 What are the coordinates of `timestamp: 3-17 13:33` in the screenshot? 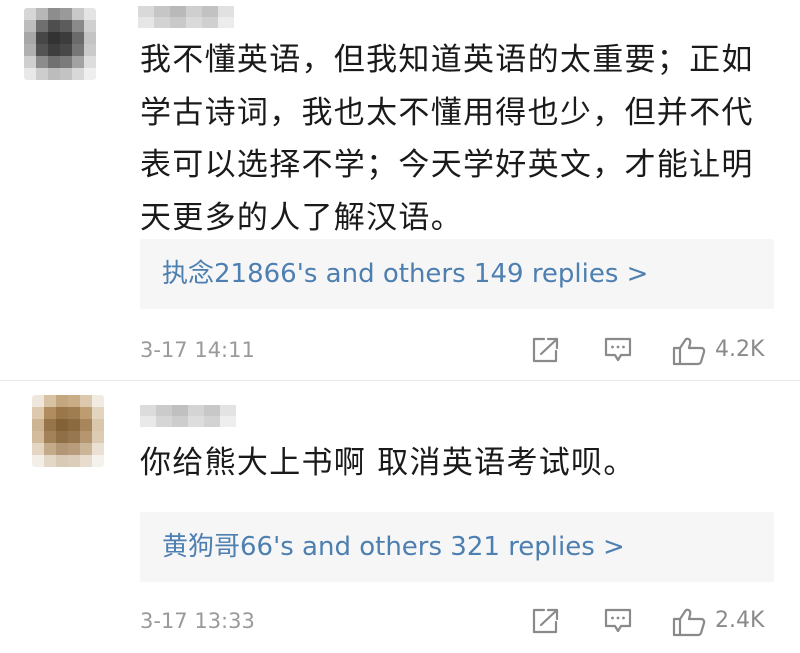 It's located at (197, 621).